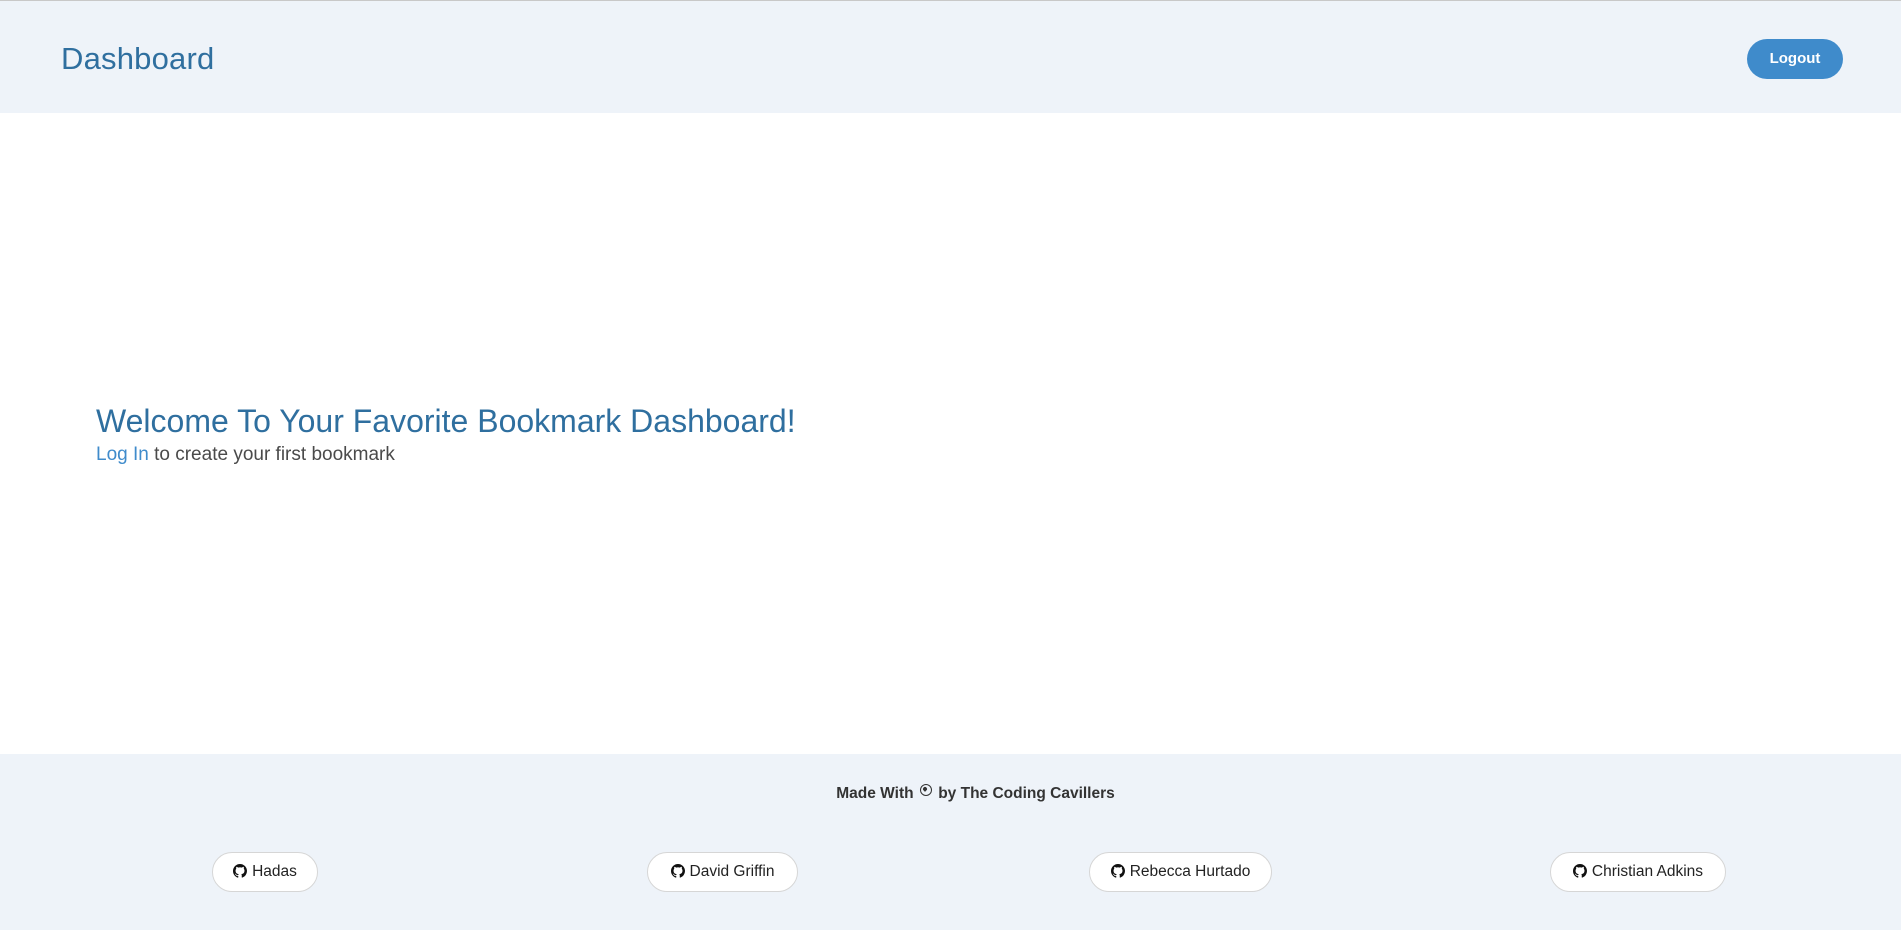  I want to click on page-title: Dashboard, so click(137, 59).